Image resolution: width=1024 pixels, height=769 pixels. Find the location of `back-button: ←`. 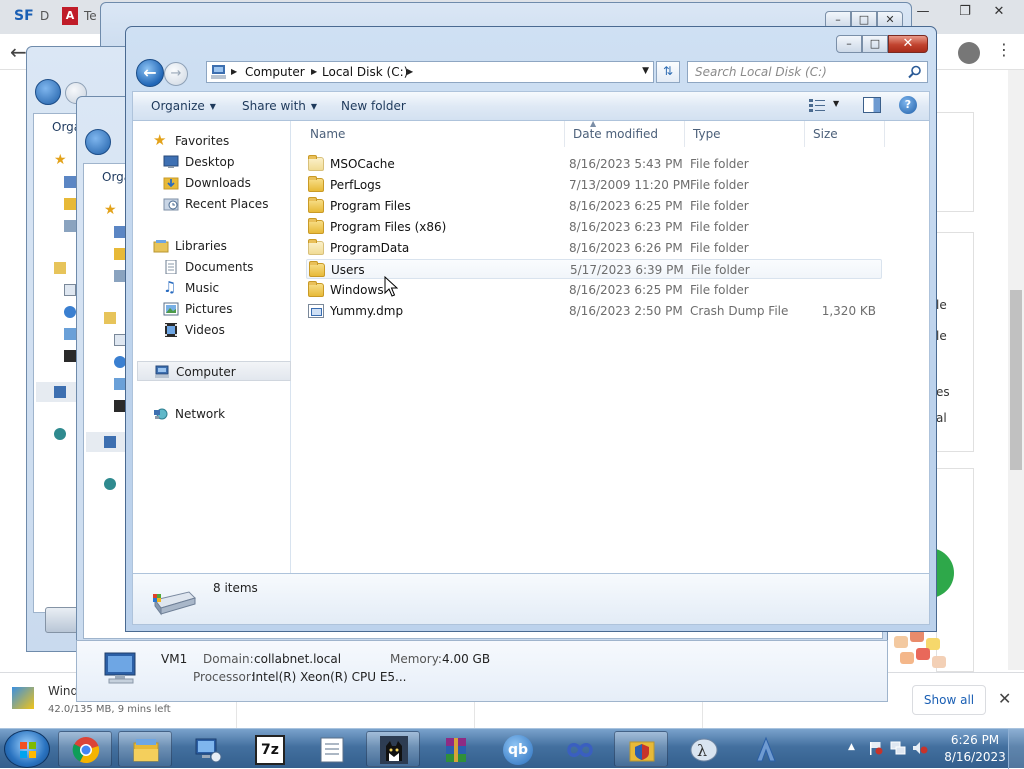

back-button: ← is located at coordinates (150, 73).